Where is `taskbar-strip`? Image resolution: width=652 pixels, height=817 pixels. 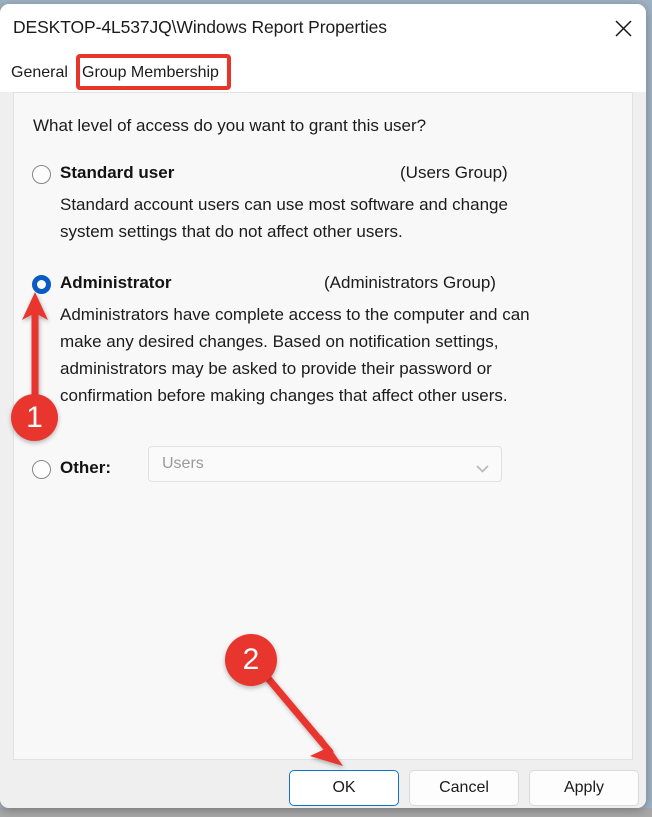
taskbar-strip is located at coordinates (326, 812).